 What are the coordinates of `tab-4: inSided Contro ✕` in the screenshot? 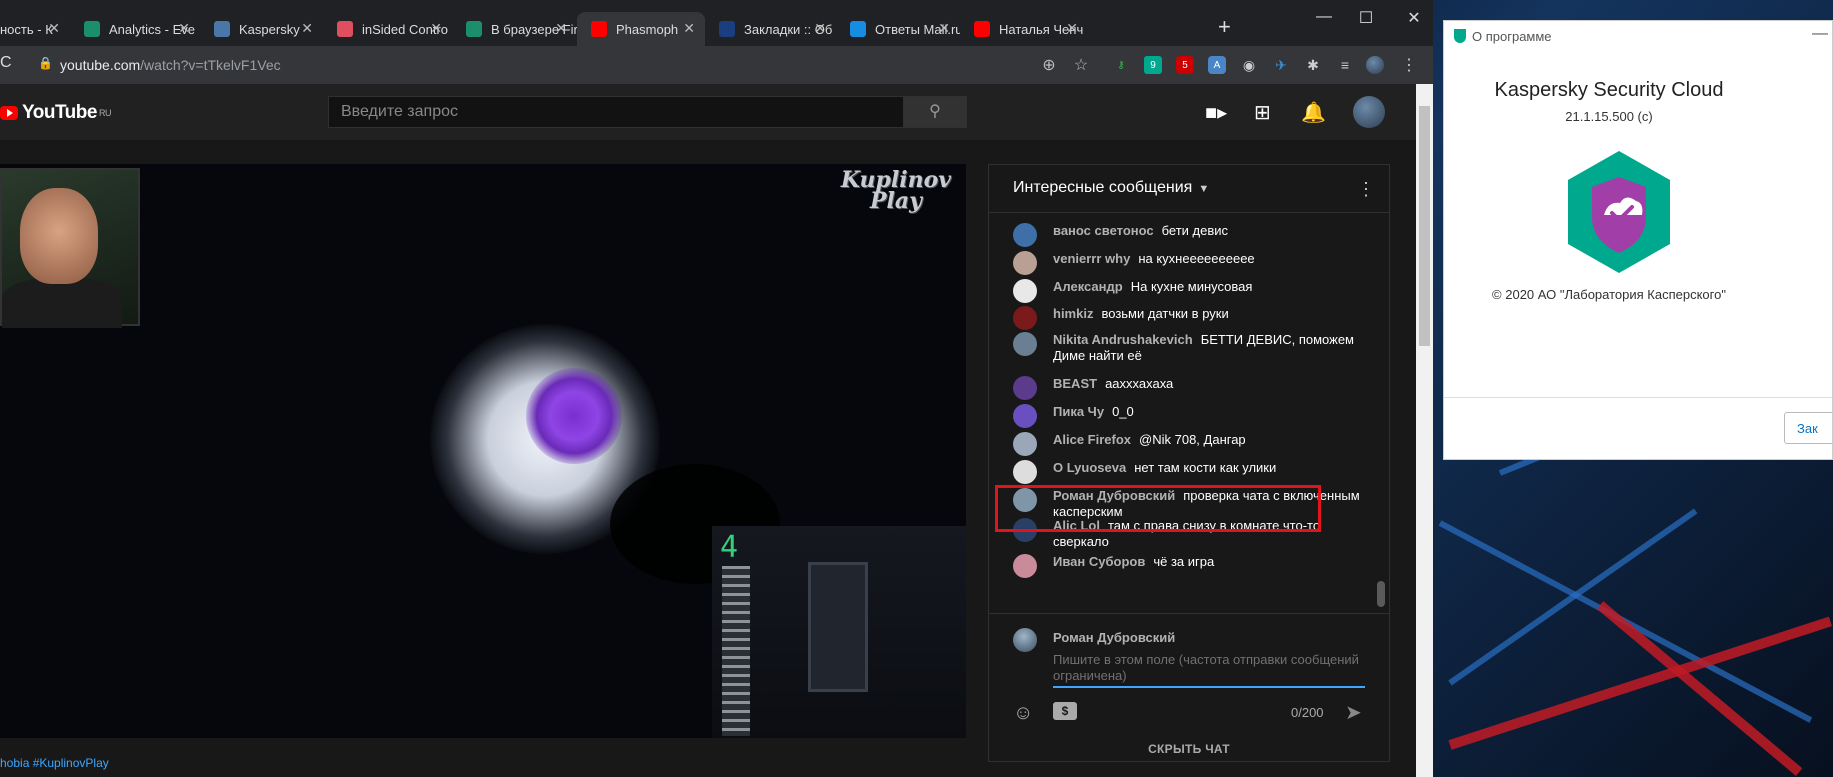 It's located at (387, 29).